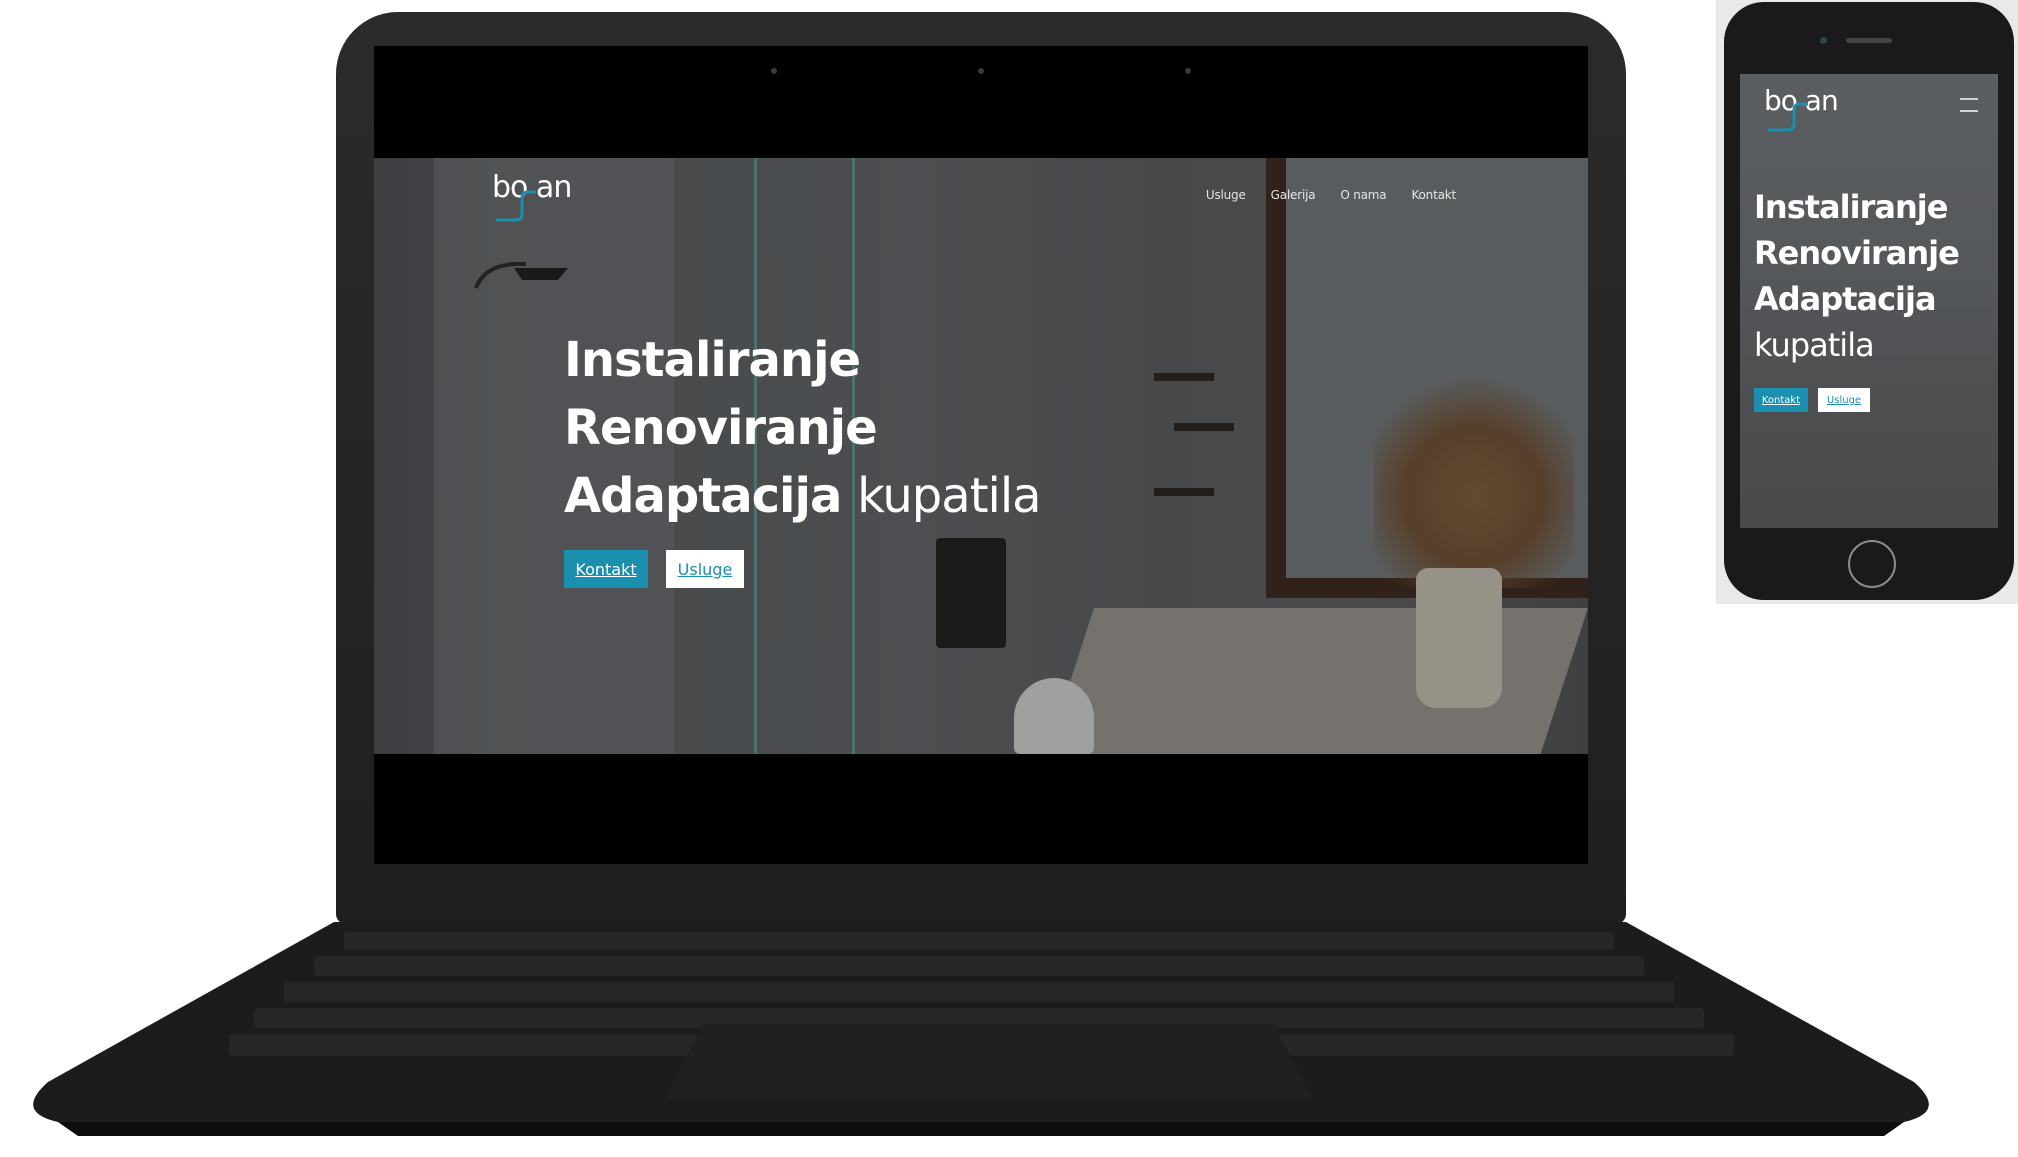  I want to click on phone-speaker, so click(1869, 40).